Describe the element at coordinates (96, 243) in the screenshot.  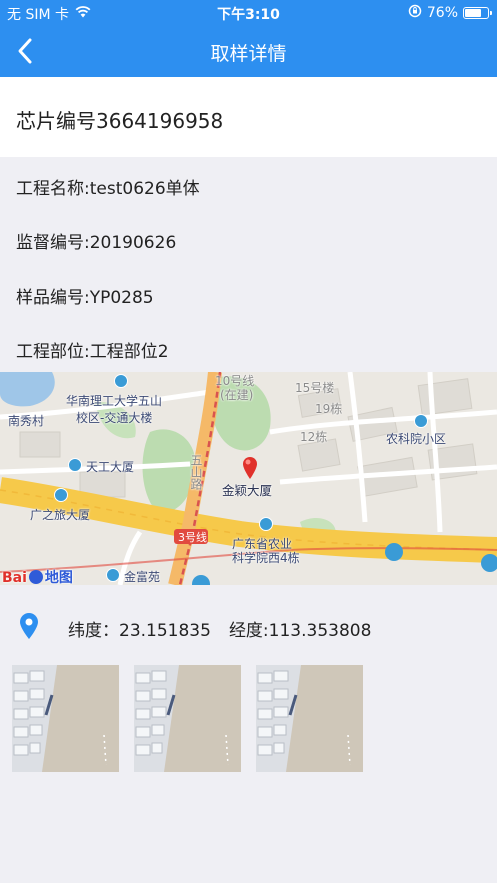
I see `supervision-number: 监督编号:20190626` at that location.